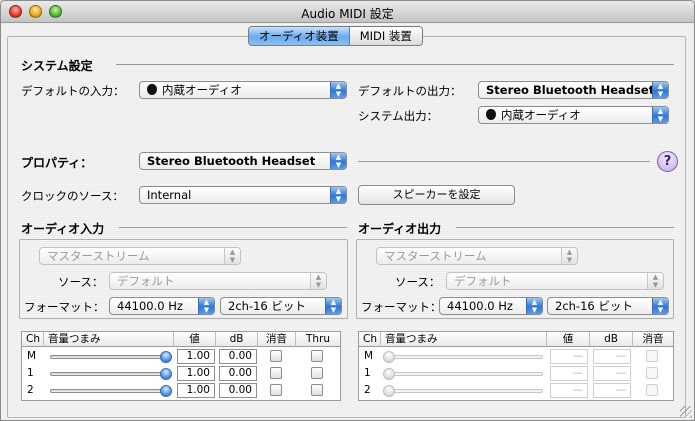 This screenshot has height=421, width=695. Describe the element at coordinates (483, 281) in the screenshot. I see `output-source-value: デフォルト` at that location.